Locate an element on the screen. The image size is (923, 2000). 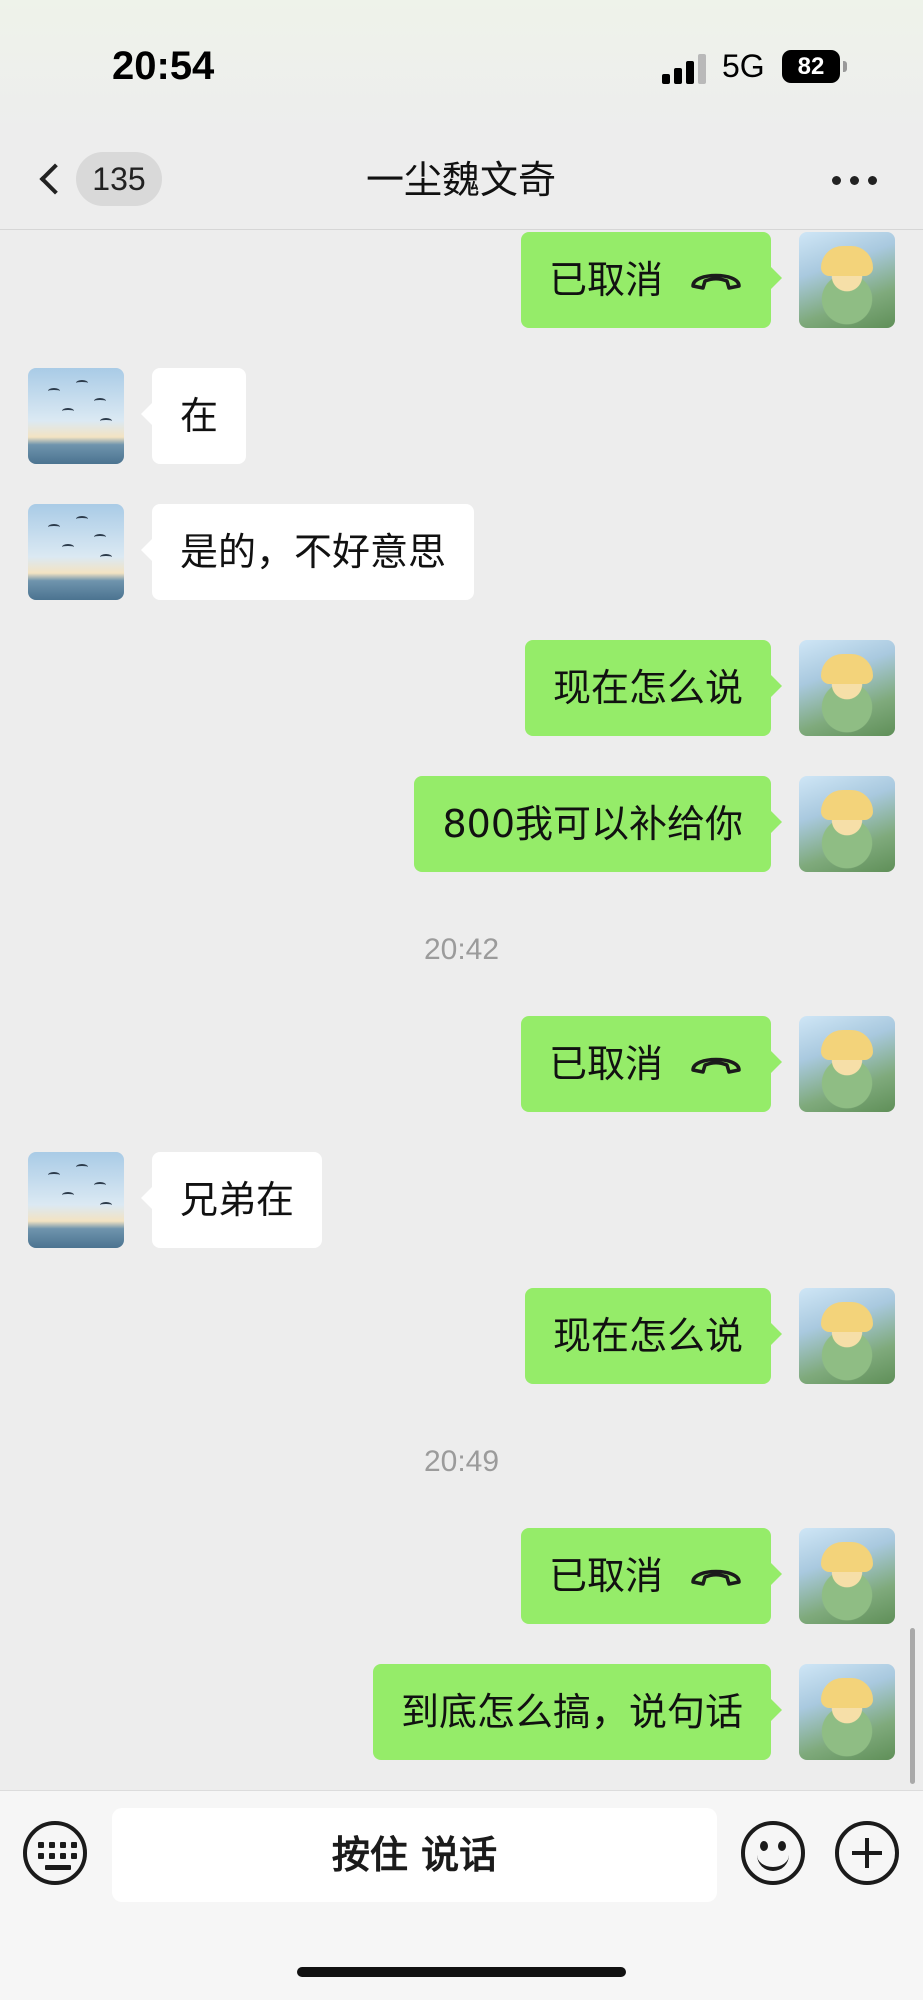
network-type: 5G is located at coordinates (743, 66).